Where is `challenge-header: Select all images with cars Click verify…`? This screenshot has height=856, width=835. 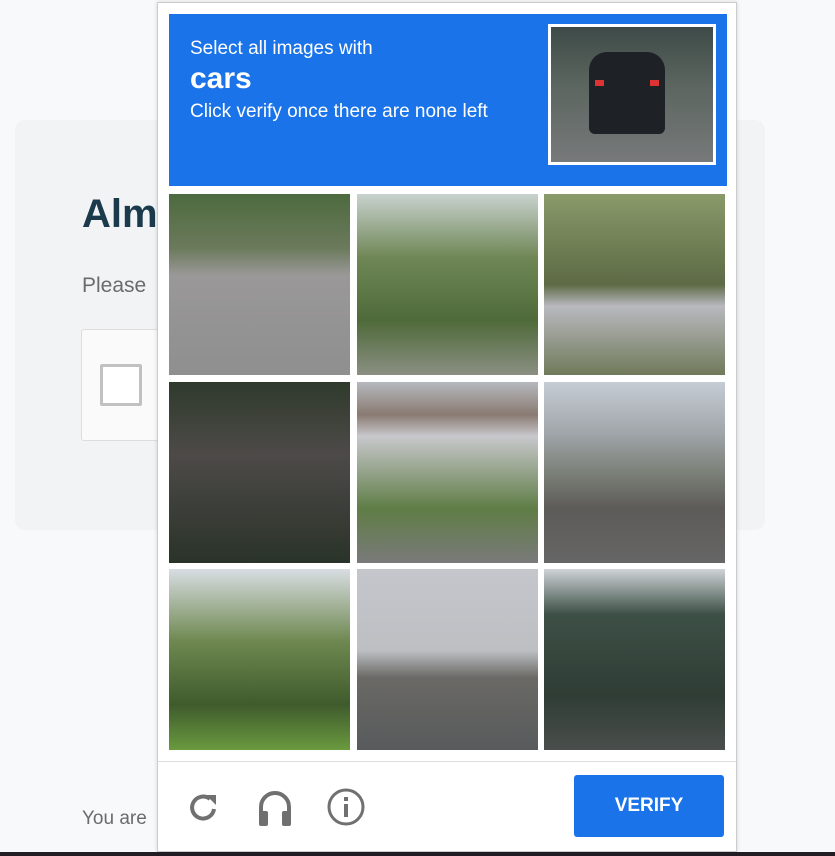
challenge-header: Select all images with cars Click verify… is located at coordinates (448, 100).